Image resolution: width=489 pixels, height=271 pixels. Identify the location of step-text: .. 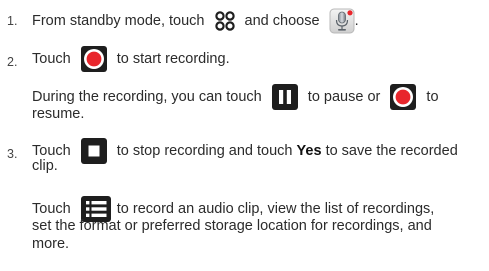
(356, 20).